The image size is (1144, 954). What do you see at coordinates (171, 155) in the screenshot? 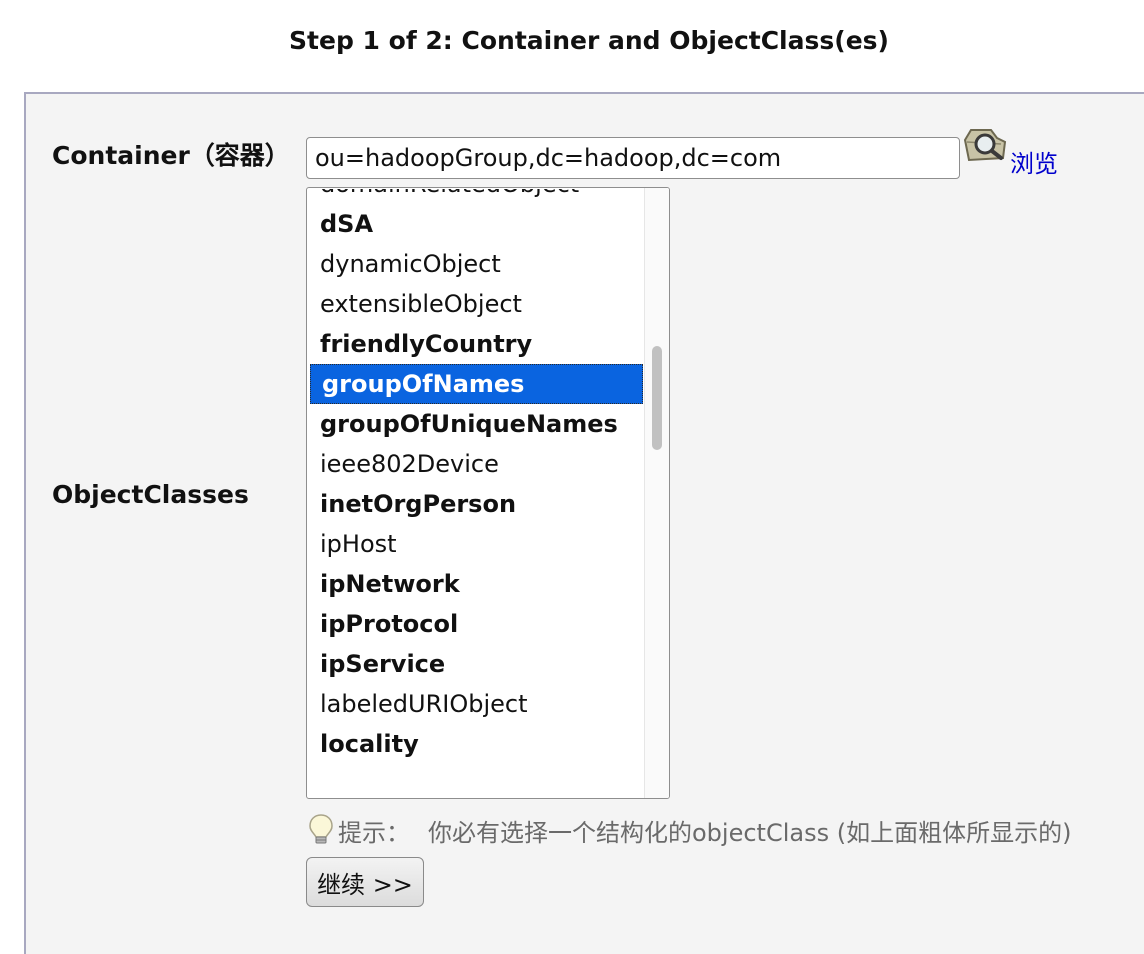
I see `container-label: Container（容器）` at bounding box center [171, 155].